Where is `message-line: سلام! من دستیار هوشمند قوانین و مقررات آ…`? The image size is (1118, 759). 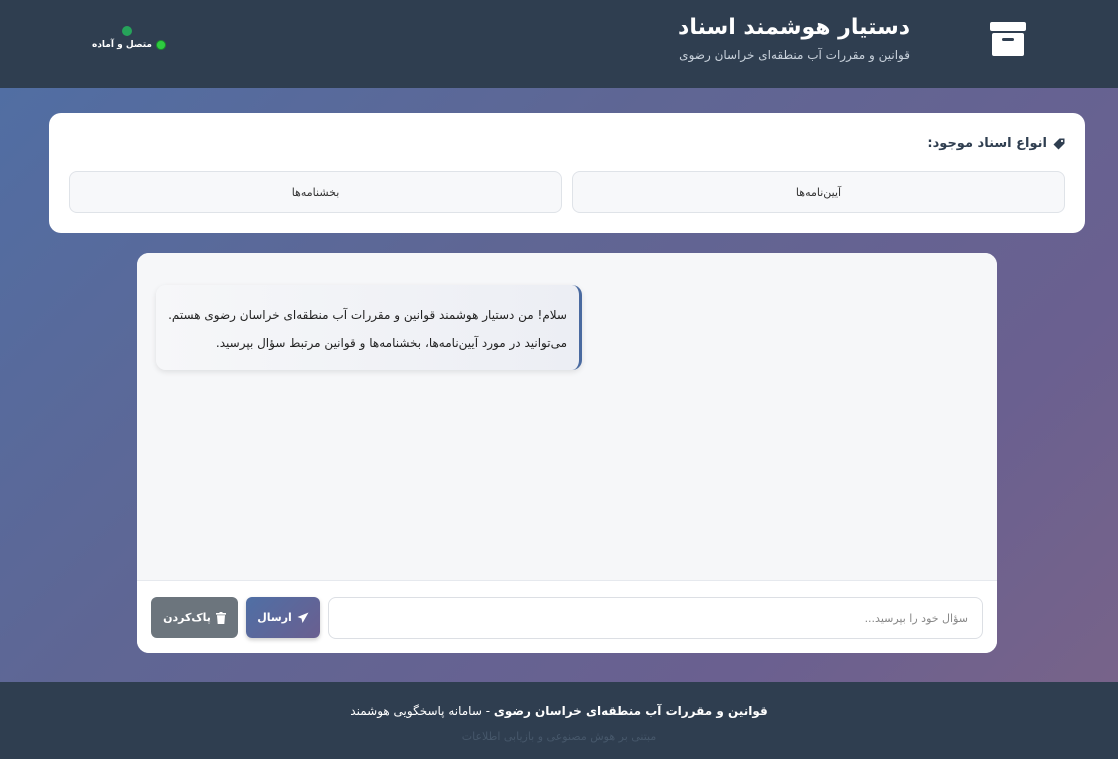 message-line: سلام! من دستیار هوشمند قوانین و مقررات آ… is located at coordinates (367, 315).